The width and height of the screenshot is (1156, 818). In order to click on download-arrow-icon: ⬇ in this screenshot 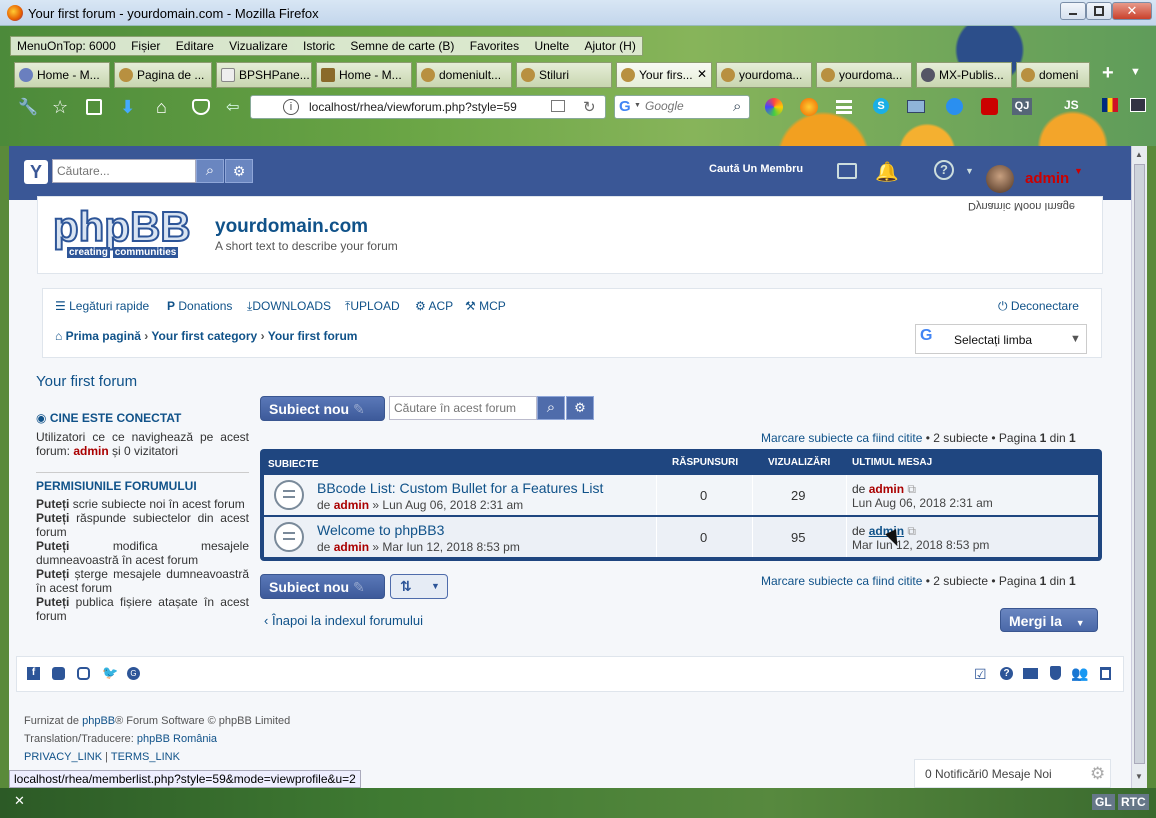, I will do `click(130, 107)`.